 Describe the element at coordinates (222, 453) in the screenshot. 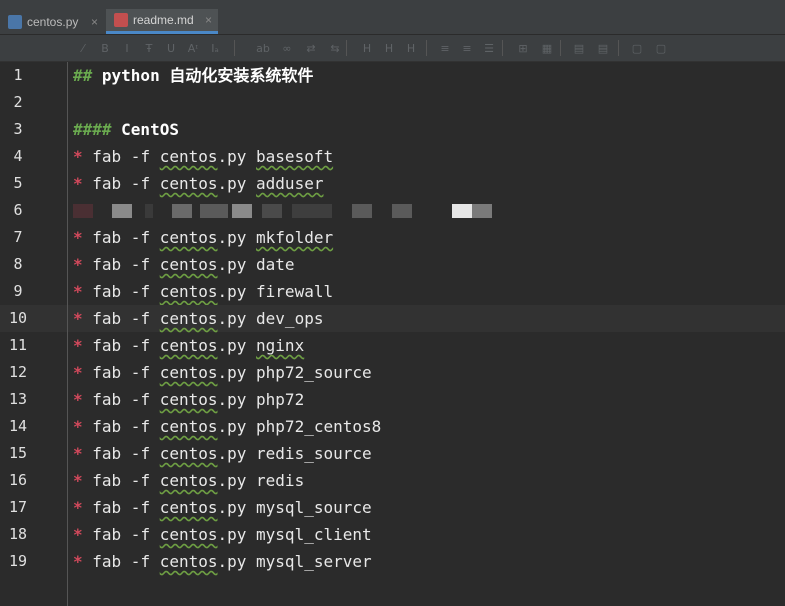

I see `line-content: * fab -f centos.py redis_source` at that location.